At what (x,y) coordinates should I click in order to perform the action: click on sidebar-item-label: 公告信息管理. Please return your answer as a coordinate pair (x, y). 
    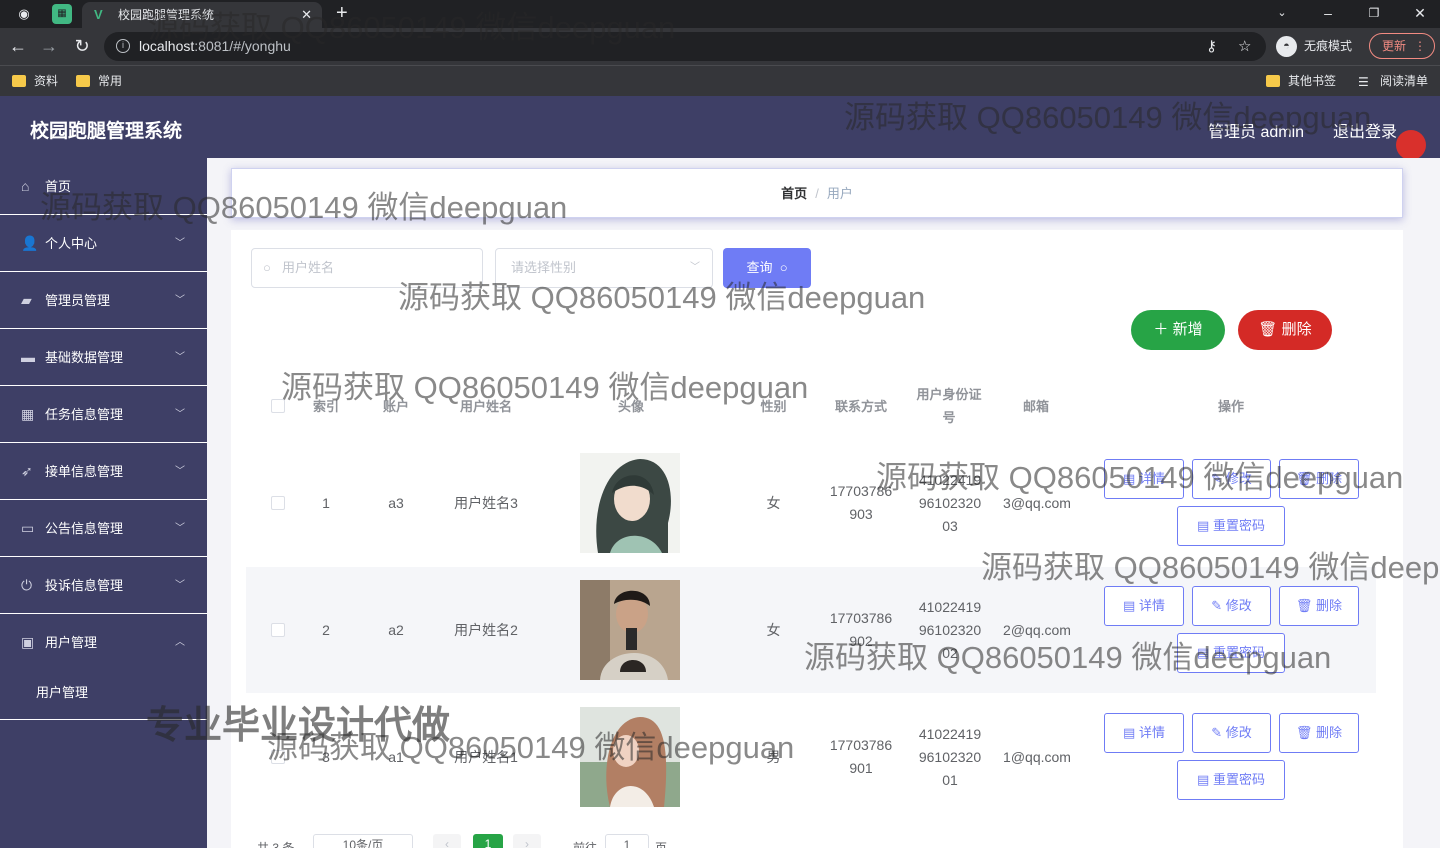
    Looking at the image, I should click on (84, 528).